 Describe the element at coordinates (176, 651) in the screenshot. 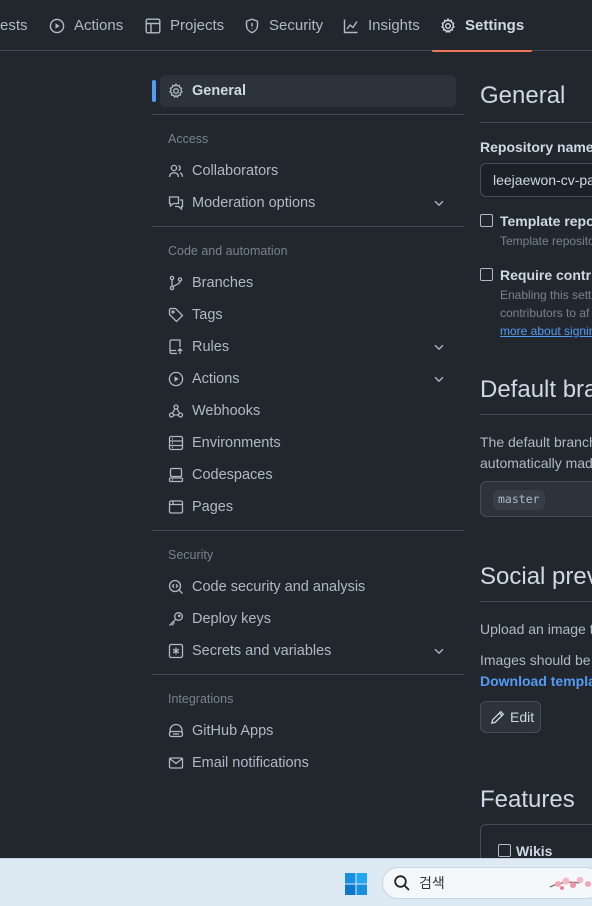

I see `asterisk-icon` at that location.